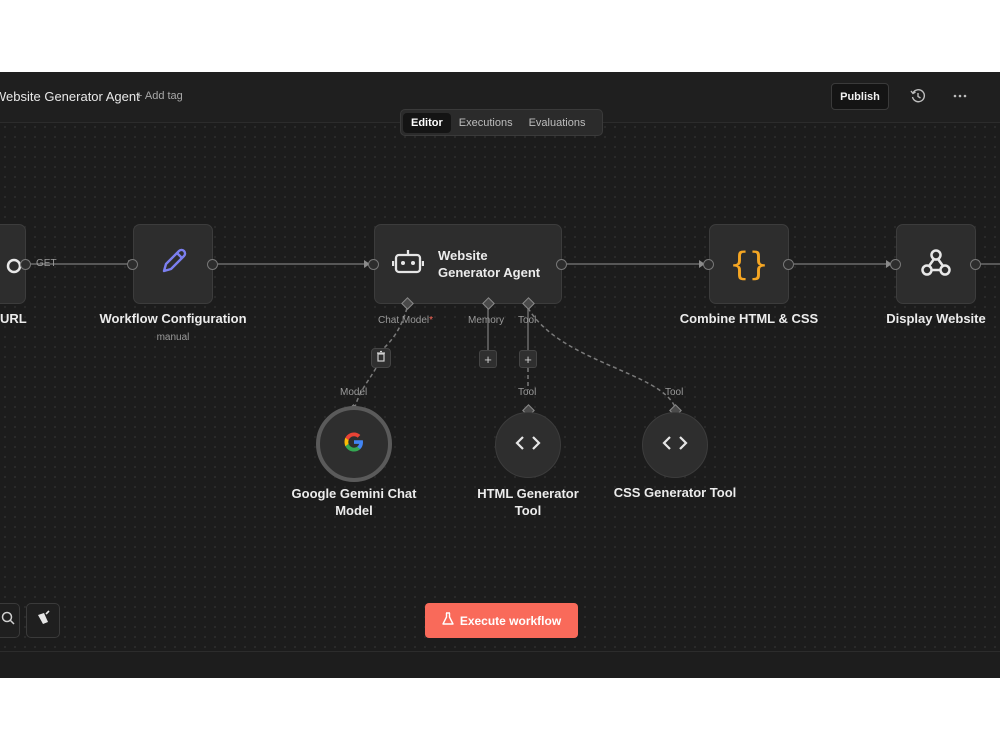 The width and height of the screenshot is (1000, 750). Describe the element at coordinates (489, 272) in the screenshot. I see `agent-title-line2: Generator Agent` at that location.